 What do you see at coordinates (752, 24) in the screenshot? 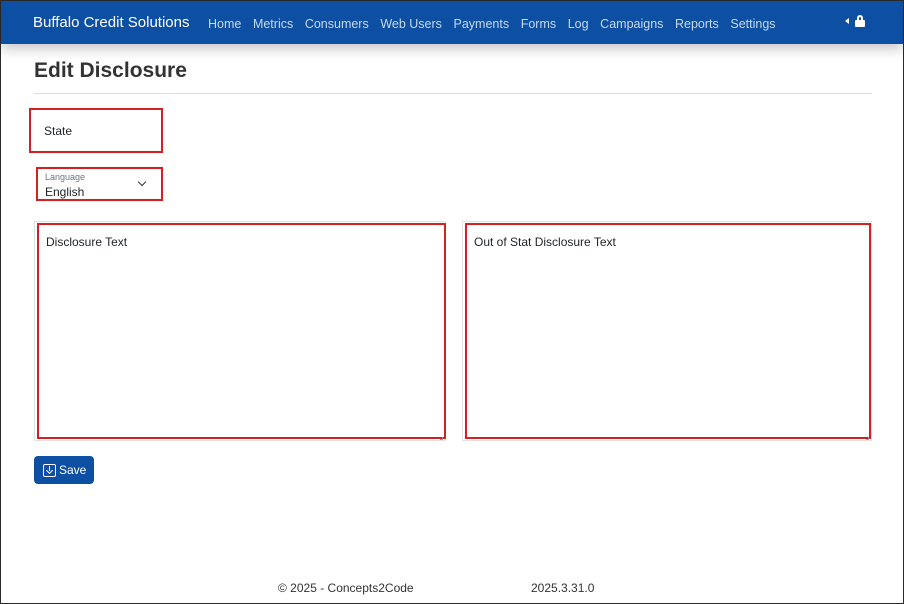
I see `nav-link-settings: Settings` at bounding box center [752, 24].